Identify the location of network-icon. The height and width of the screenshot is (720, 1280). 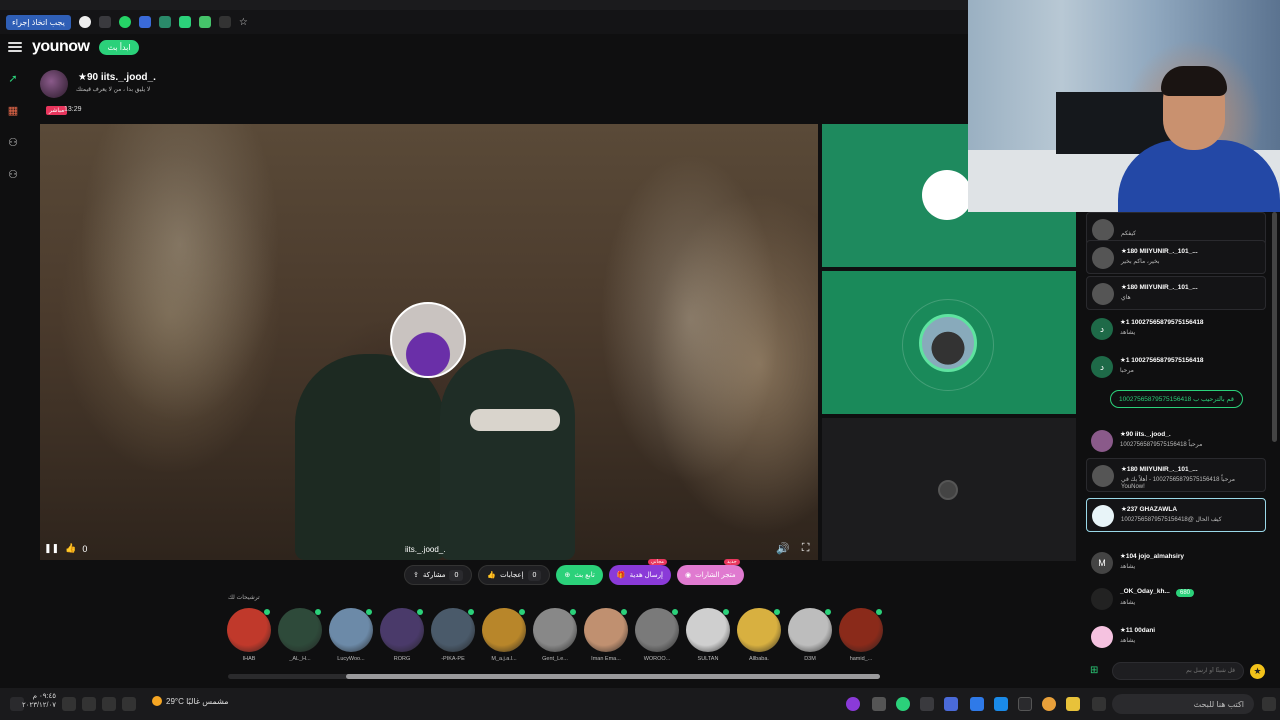
(89, 704).